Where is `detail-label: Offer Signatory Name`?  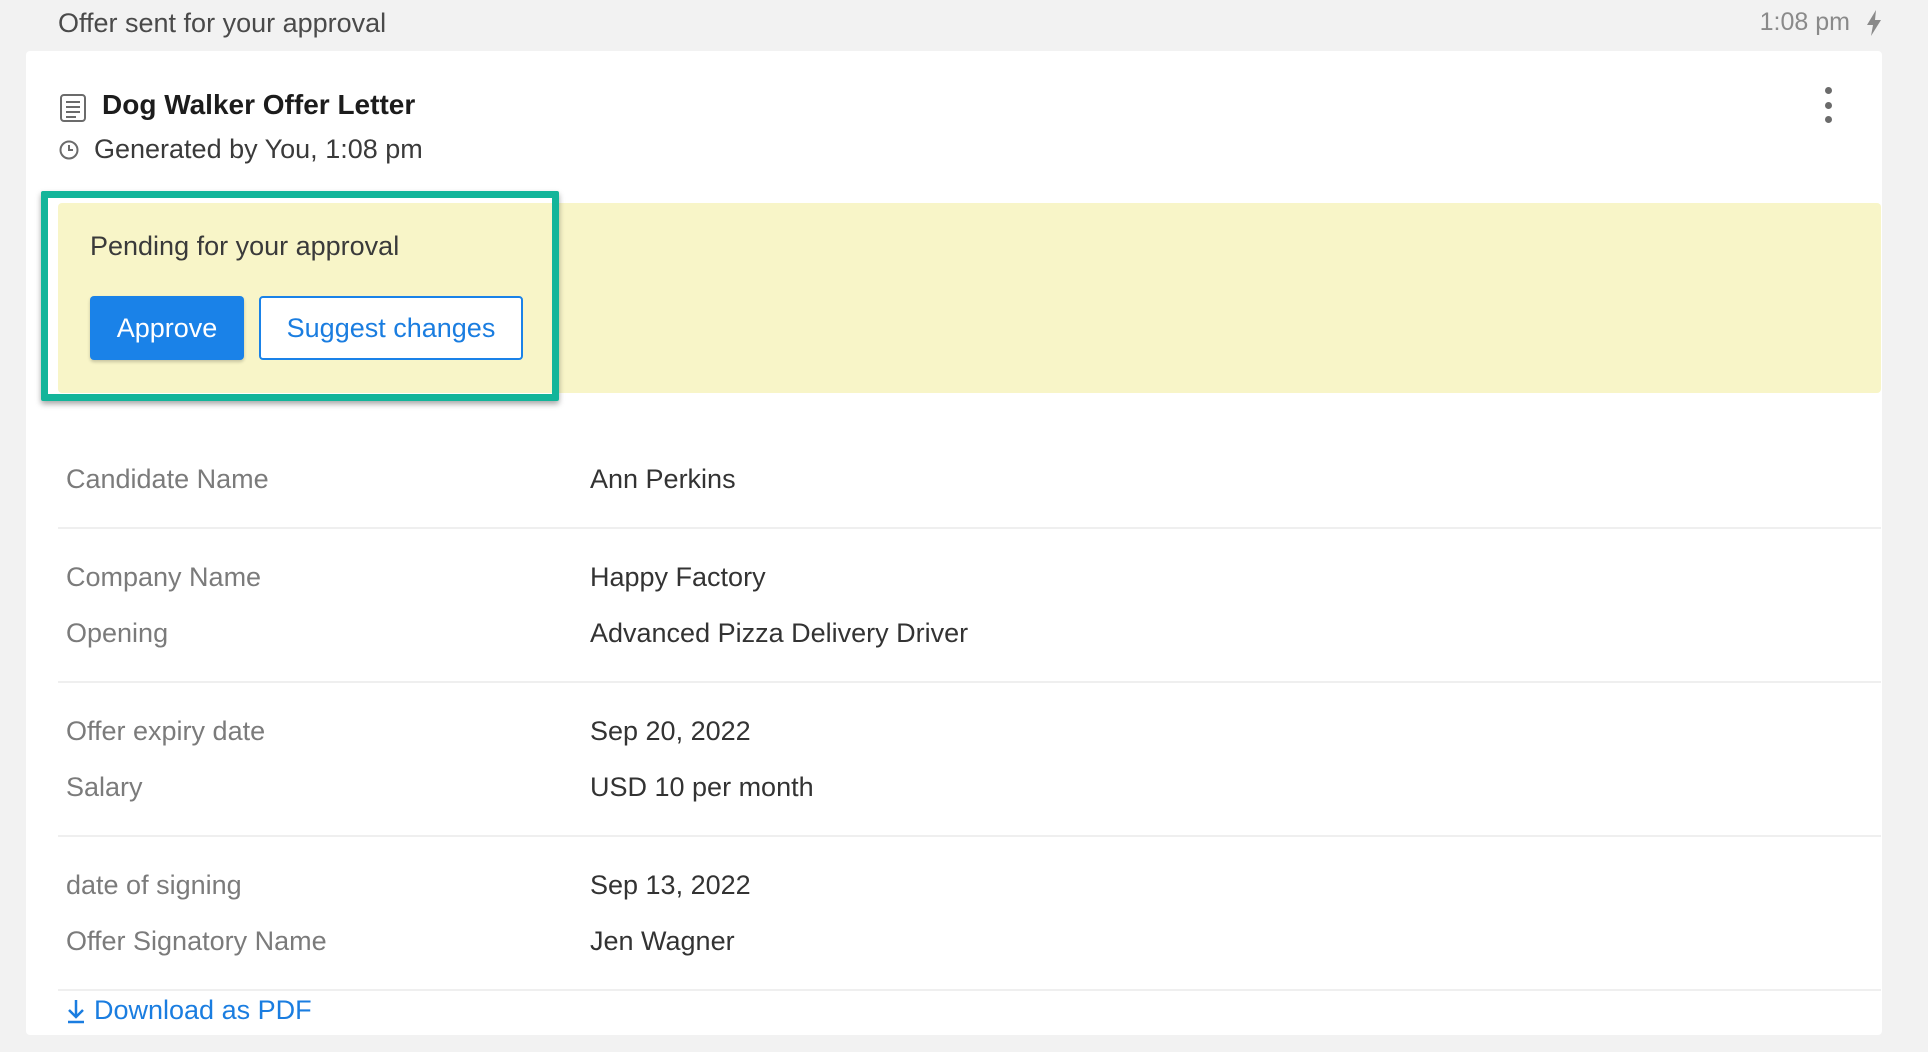
detail-label: Offer Signatory Name is located at coordinates (196, 940).